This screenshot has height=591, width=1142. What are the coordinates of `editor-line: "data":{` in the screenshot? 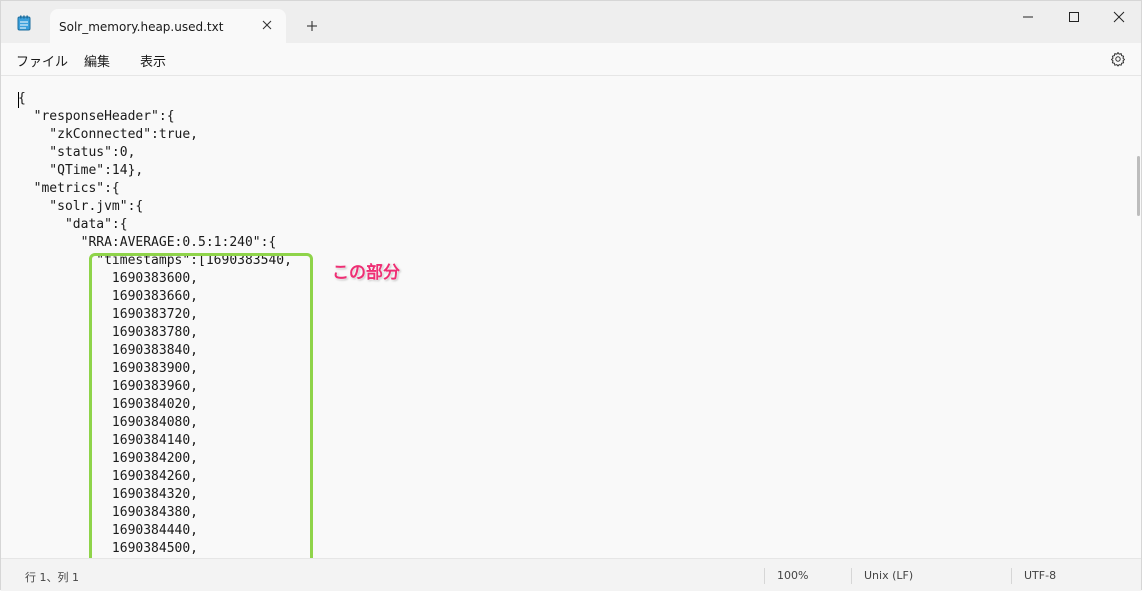 It's located at (73, 224).